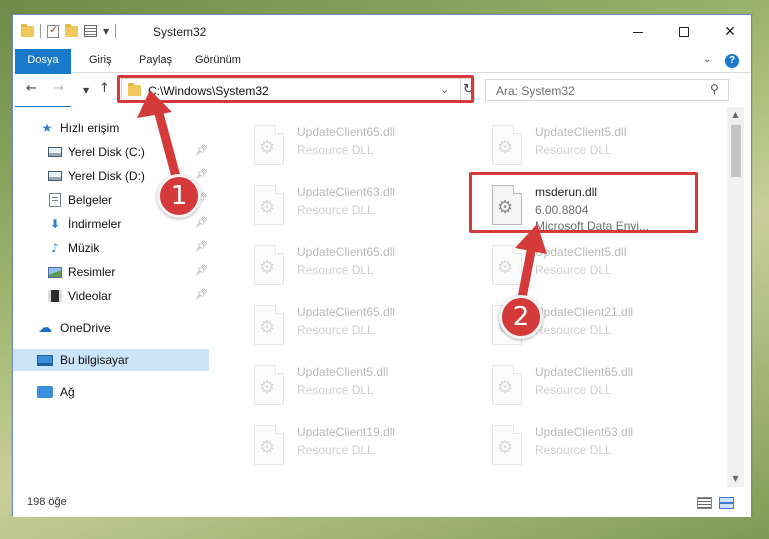 Image resolution: width=769 pixels, height=539 pixels. Describe the element at coordinates (47, 502) in the screenshot. I see `item-count: 198 öğe` at that location.